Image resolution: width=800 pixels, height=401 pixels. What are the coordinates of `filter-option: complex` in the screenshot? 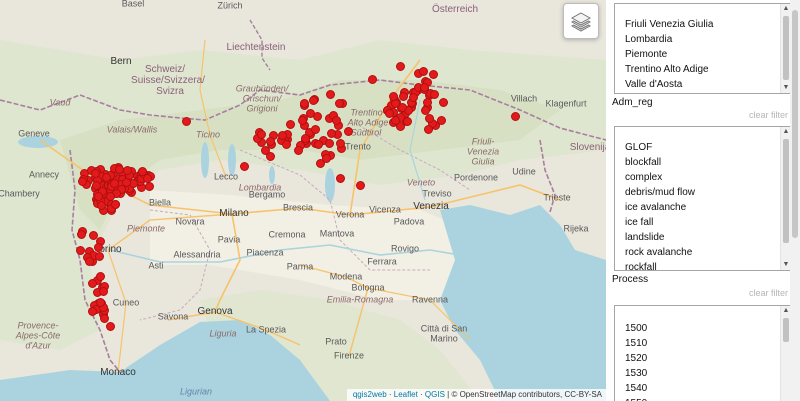 It's located at (700, 177).